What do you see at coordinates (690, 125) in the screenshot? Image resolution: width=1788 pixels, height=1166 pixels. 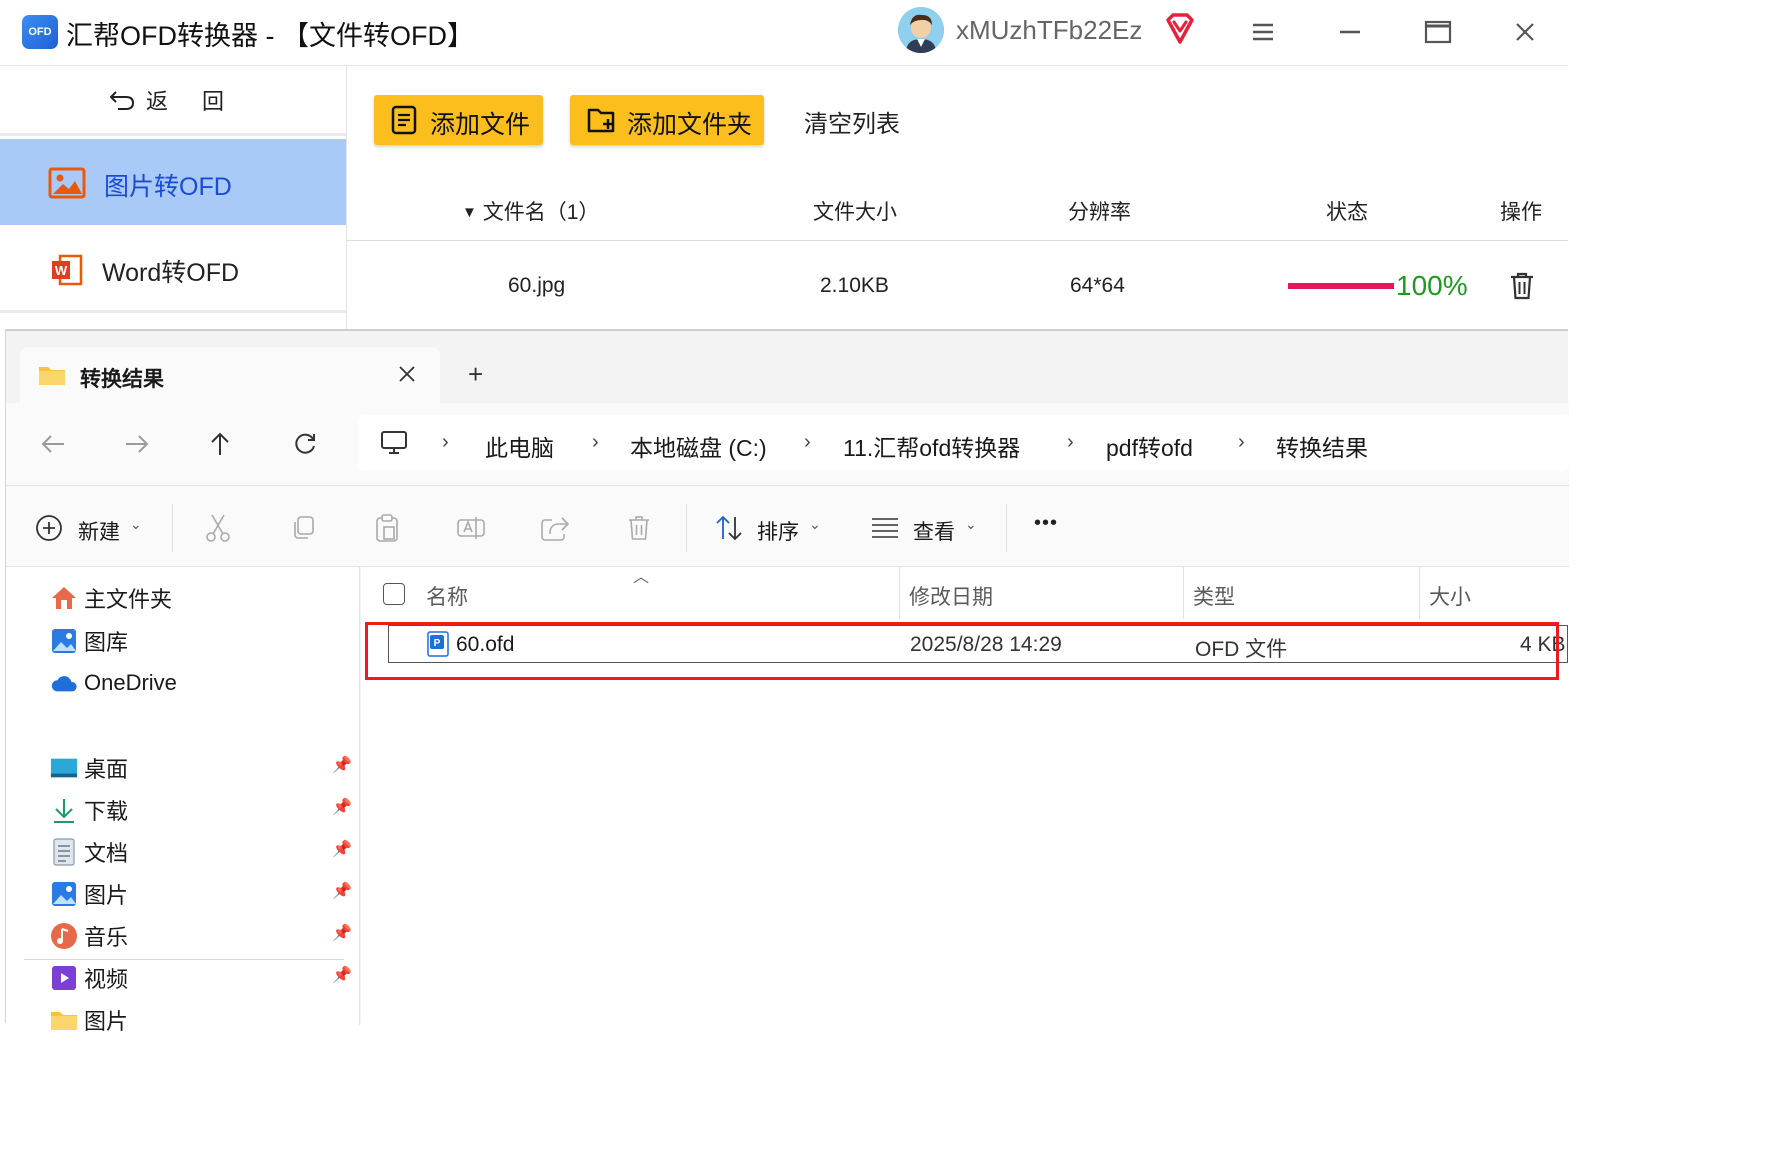 I see `add-folder-label: 添加文件夹` at bounding box center [690, 125].